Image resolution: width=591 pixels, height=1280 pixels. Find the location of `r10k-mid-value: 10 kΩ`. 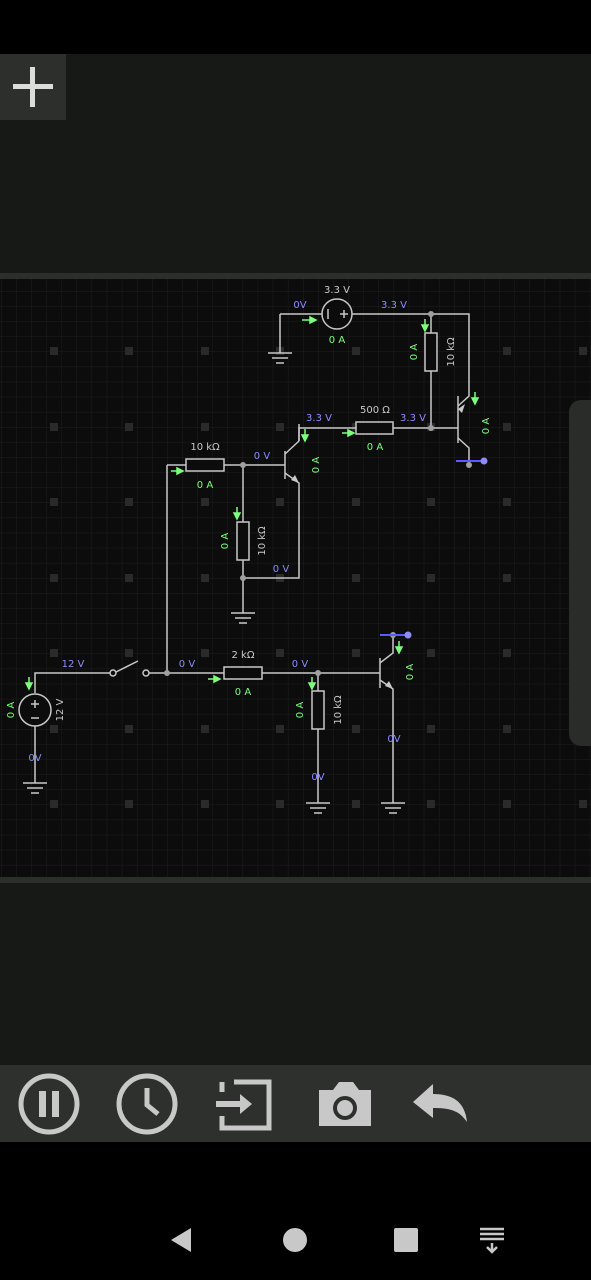

r10k-mid-value: 10 kΩ is located at coordinates (262, 541).